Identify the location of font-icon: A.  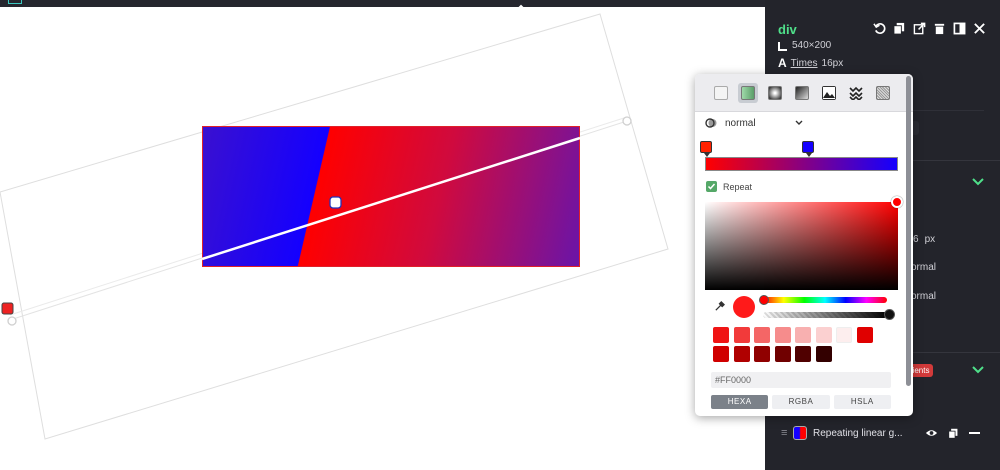
(782, 63).